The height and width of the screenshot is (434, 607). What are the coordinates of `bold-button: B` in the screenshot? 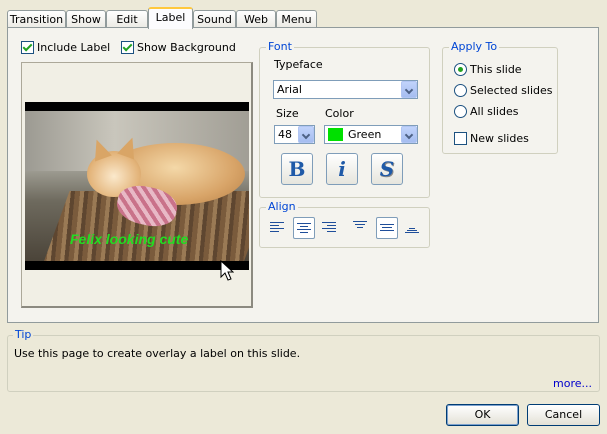 It's located at (297, 169).